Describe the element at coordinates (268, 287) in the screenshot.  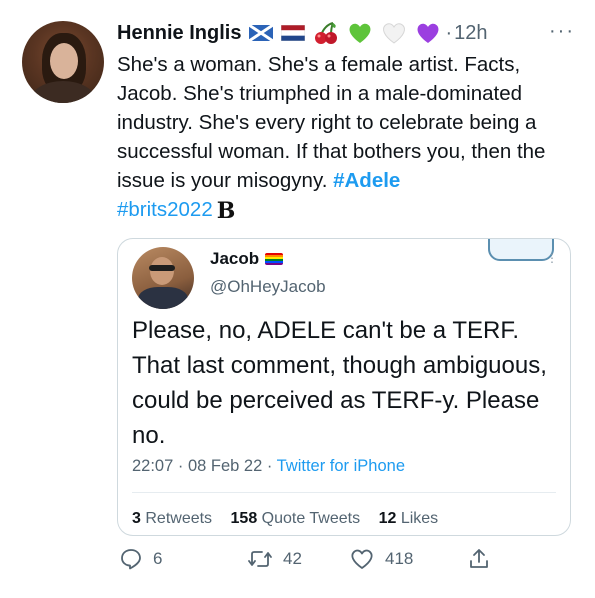
I see `quoted-author-handle: @OhHeyJacob` at that location.